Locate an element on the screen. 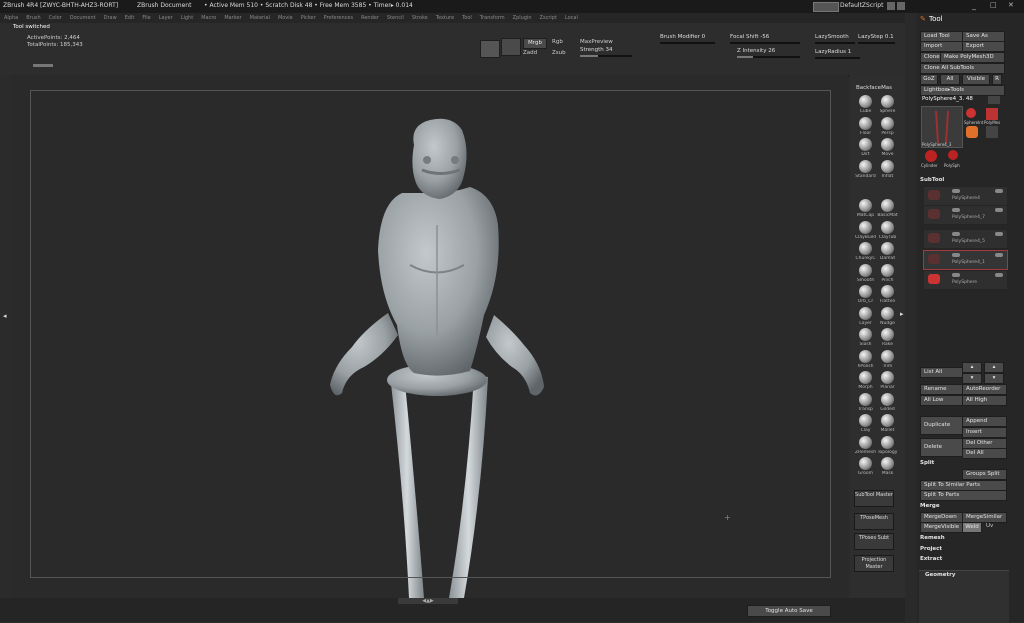 The height and width of the screenshot is (623, 1024). weld-button: Weld is located at coordinates (972, 527).